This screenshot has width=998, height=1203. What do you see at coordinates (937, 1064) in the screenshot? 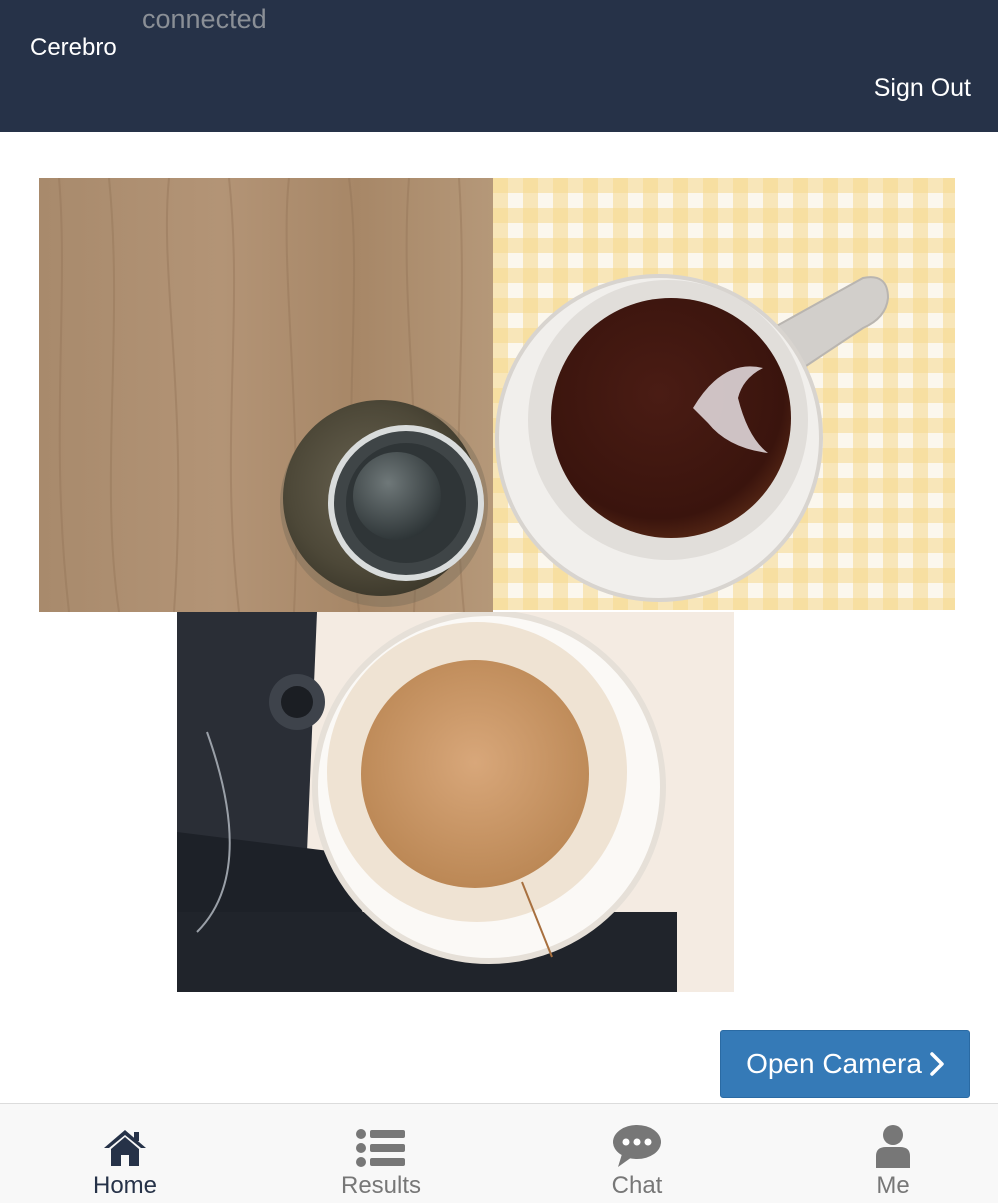
I see `chevron-right-icon` at bounding box center [937, 1064].